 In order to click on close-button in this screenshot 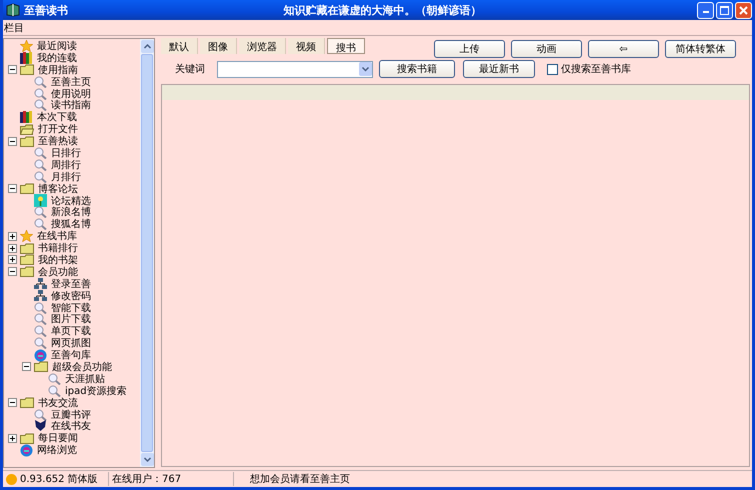, I will do `click(743, 10)`.